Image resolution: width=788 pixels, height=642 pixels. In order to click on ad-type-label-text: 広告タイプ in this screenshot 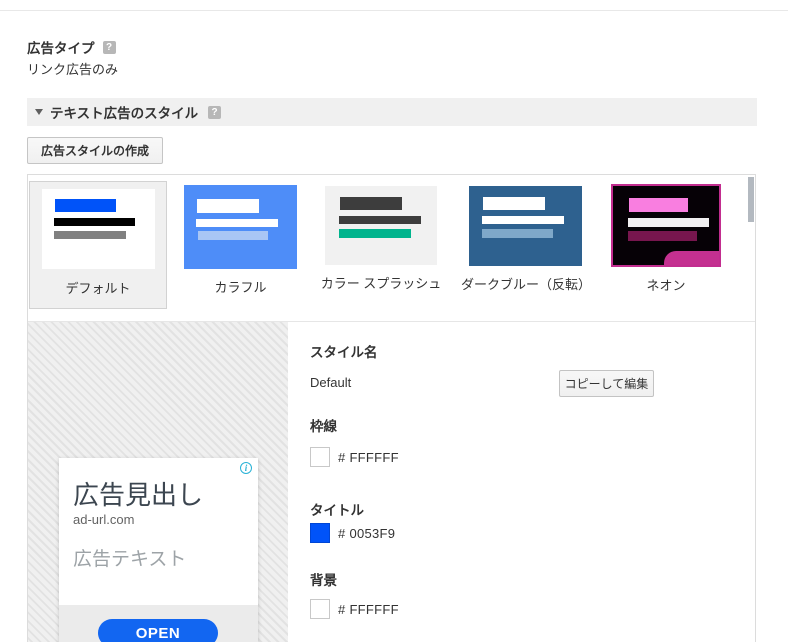, I will do `click(61, 48)`.